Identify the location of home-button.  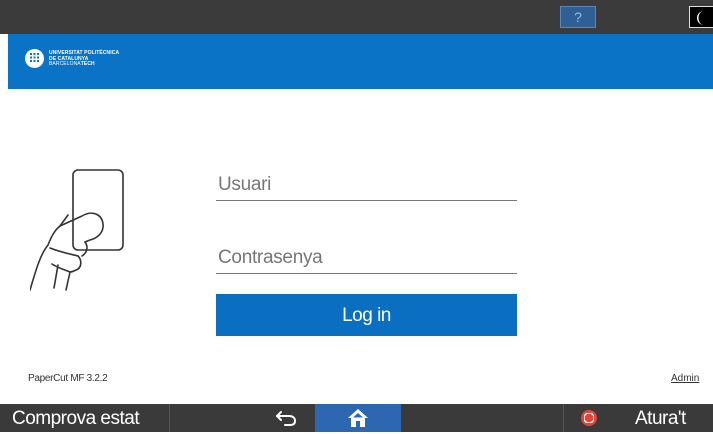
(358, 418).